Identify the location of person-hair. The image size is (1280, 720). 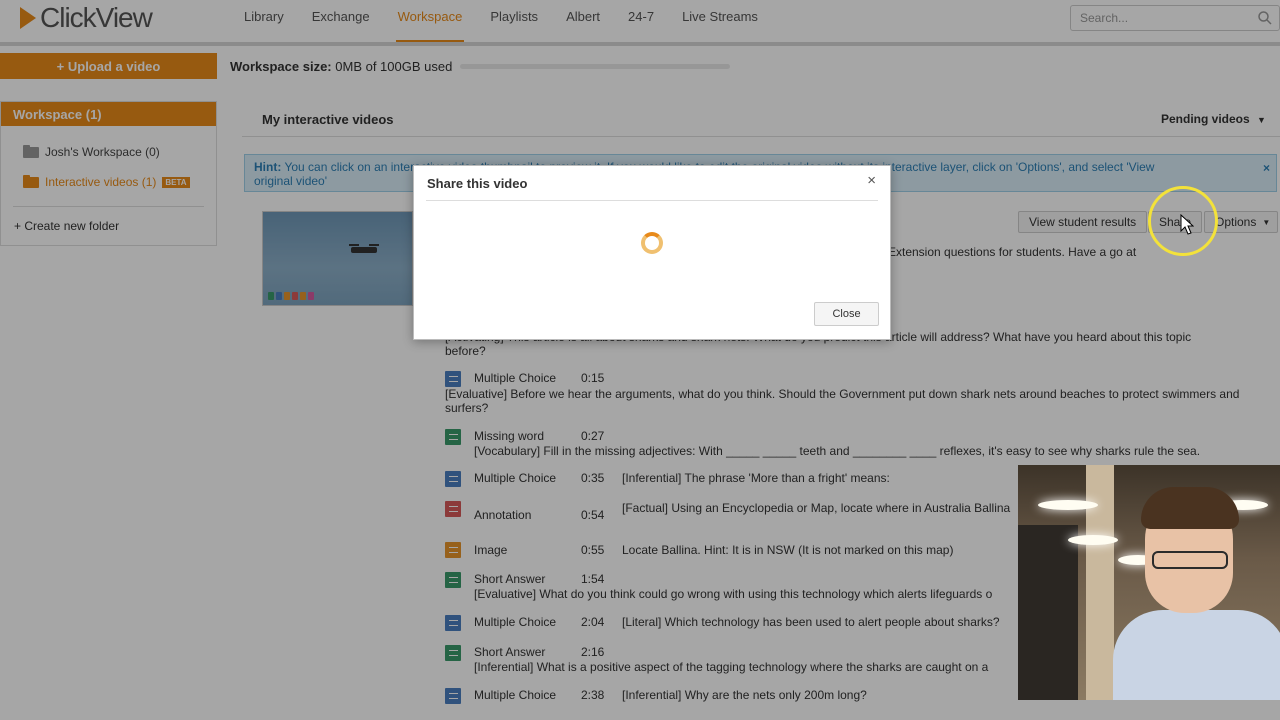
(1190, 508).